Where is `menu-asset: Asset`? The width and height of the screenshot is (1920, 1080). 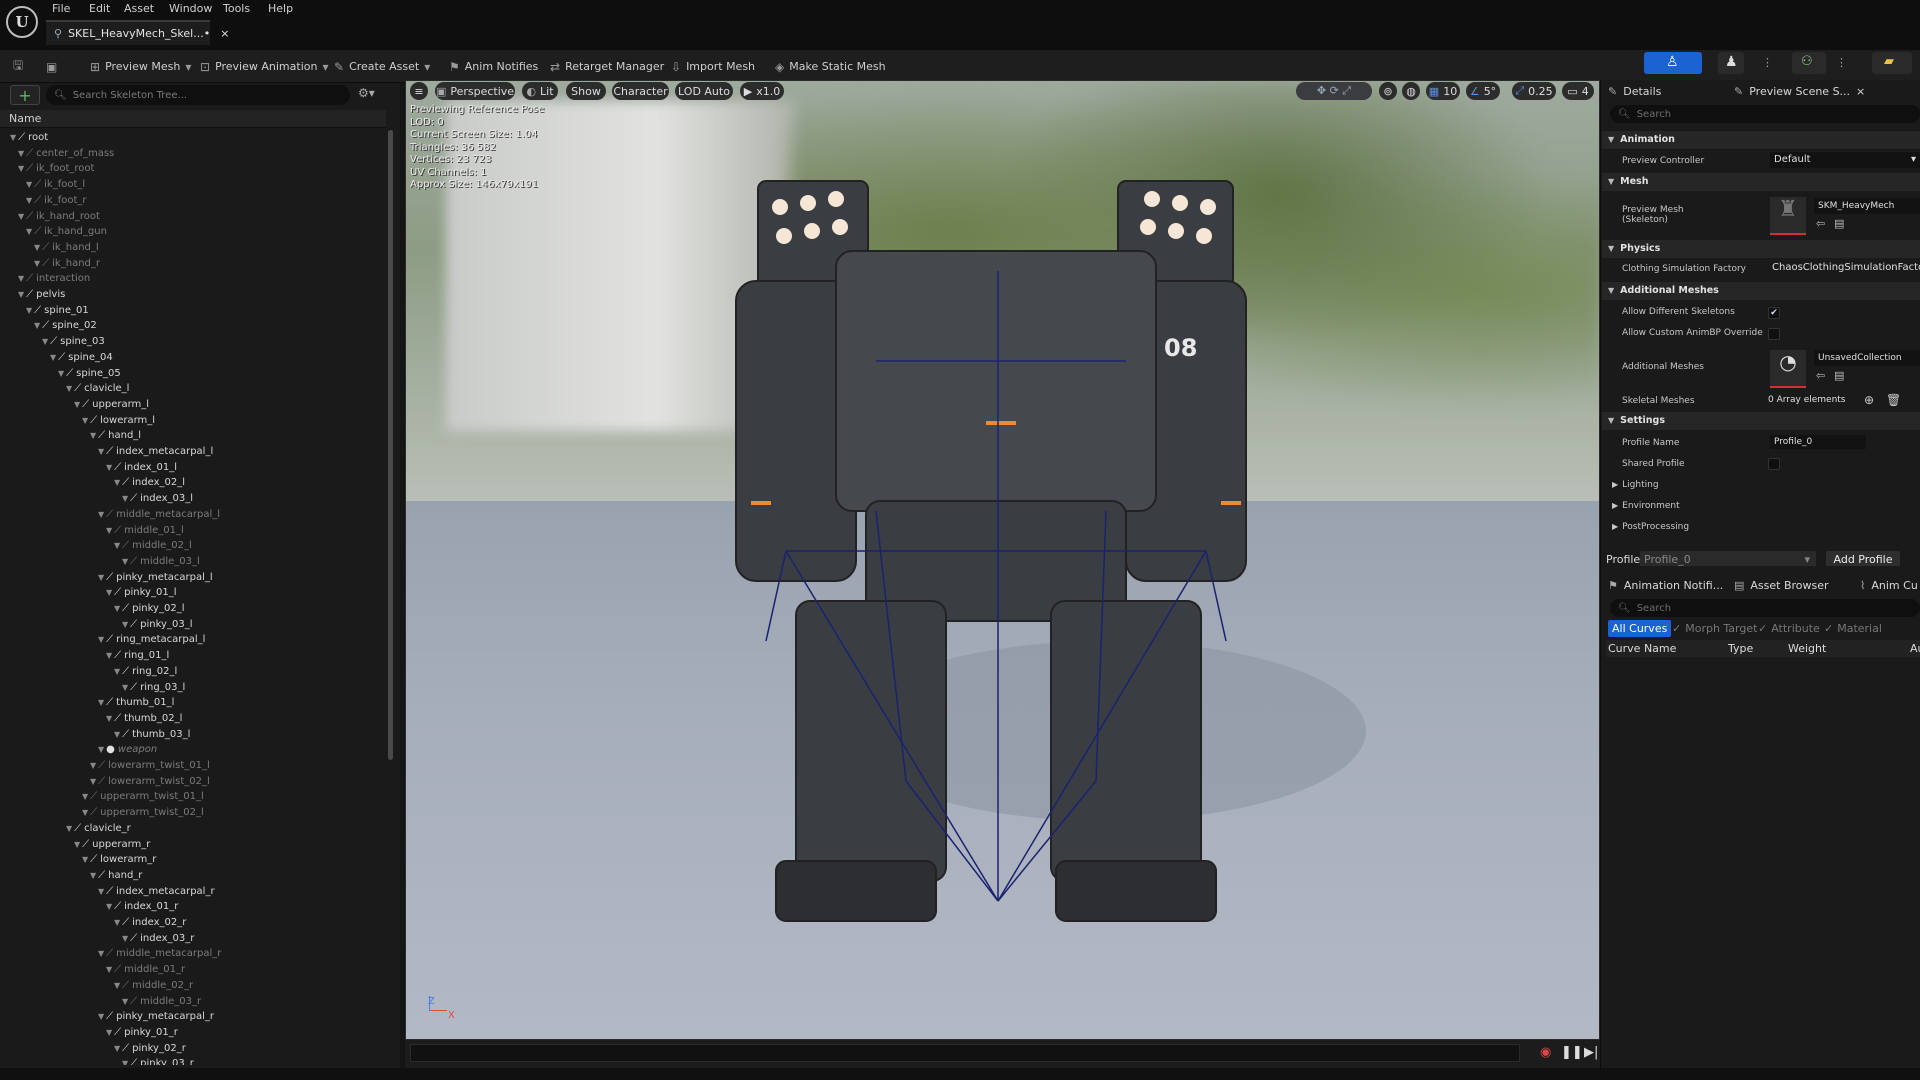
menu-asset: Asset is located at coordinates (139, 10).